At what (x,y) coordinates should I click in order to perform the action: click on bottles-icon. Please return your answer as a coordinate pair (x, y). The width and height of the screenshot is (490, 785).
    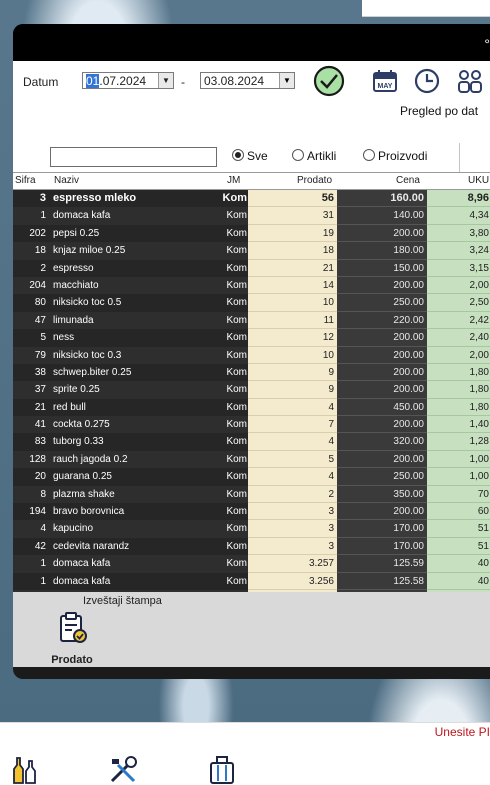
    Looking at the image, I should click on (26, 770).